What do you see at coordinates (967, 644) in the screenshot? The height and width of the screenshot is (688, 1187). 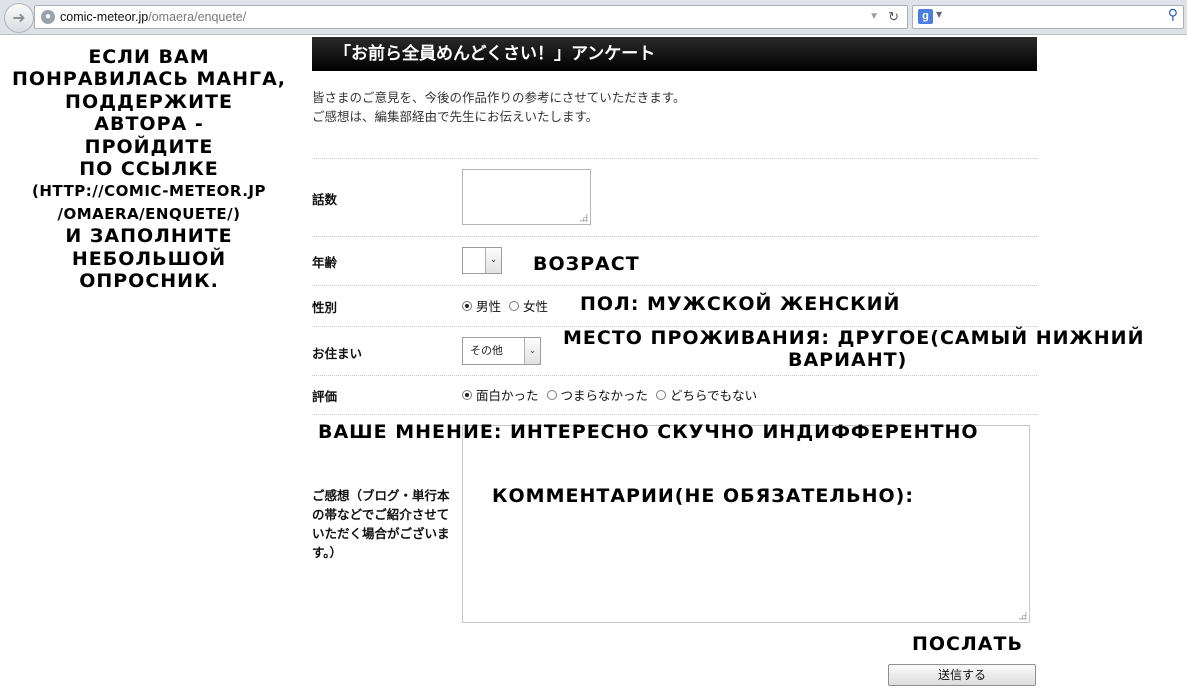 I see `submit-translation-note: Послать` at bounding box center [967, 644].